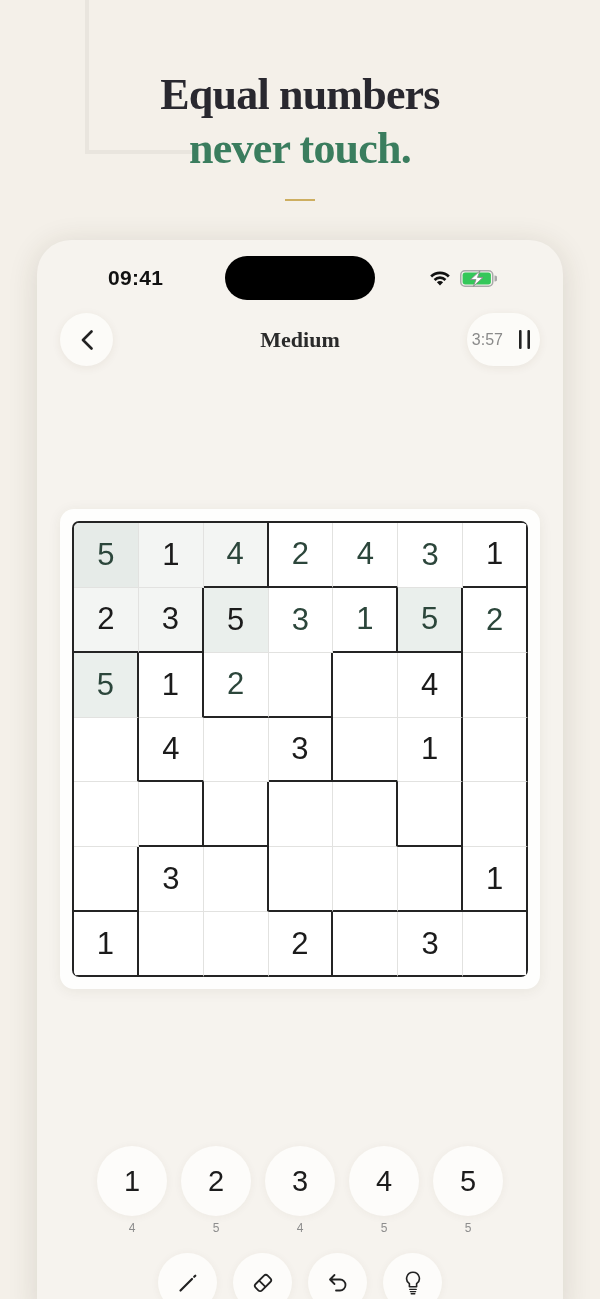  I want to click on lightbulb-icon, so click(412, 1282).